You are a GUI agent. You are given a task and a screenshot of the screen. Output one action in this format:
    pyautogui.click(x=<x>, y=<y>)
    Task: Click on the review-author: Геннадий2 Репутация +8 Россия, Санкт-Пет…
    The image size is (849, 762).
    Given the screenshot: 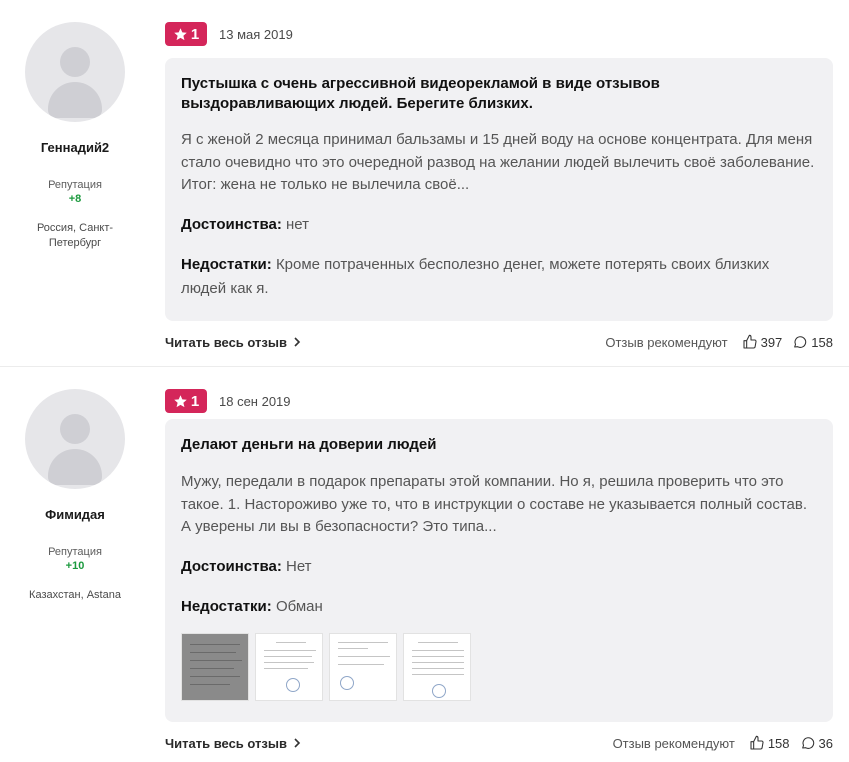 What is the action you would take?
    pyautogui.click(x=75, y=136)
    